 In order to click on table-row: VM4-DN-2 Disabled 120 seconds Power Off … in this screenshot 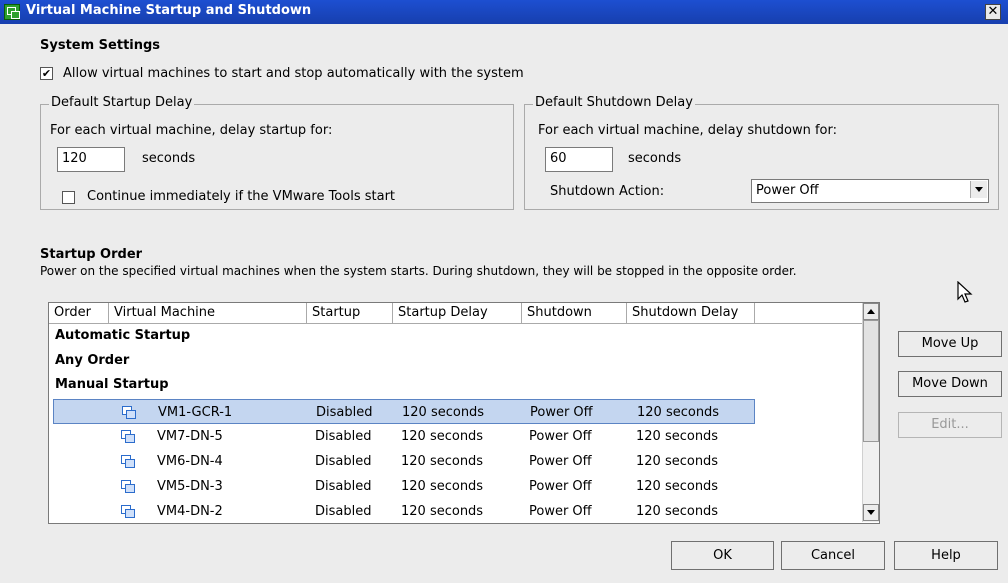, I will do `click(404, 511)`.